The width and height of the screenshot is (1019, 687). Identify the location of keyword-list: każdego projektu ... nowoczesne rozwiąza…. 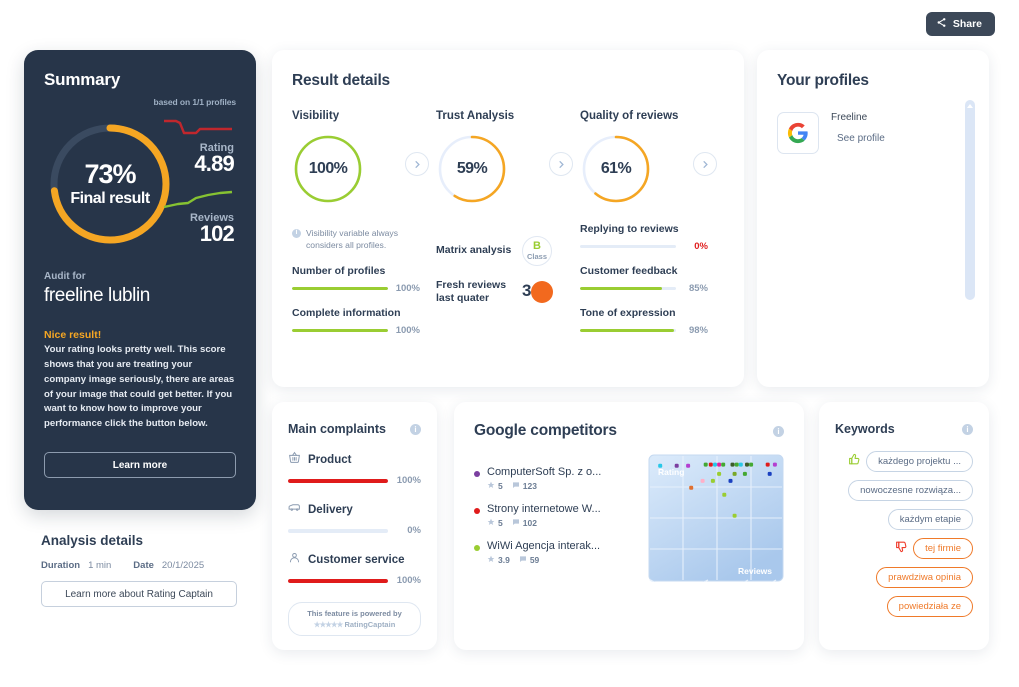
(904, 534).